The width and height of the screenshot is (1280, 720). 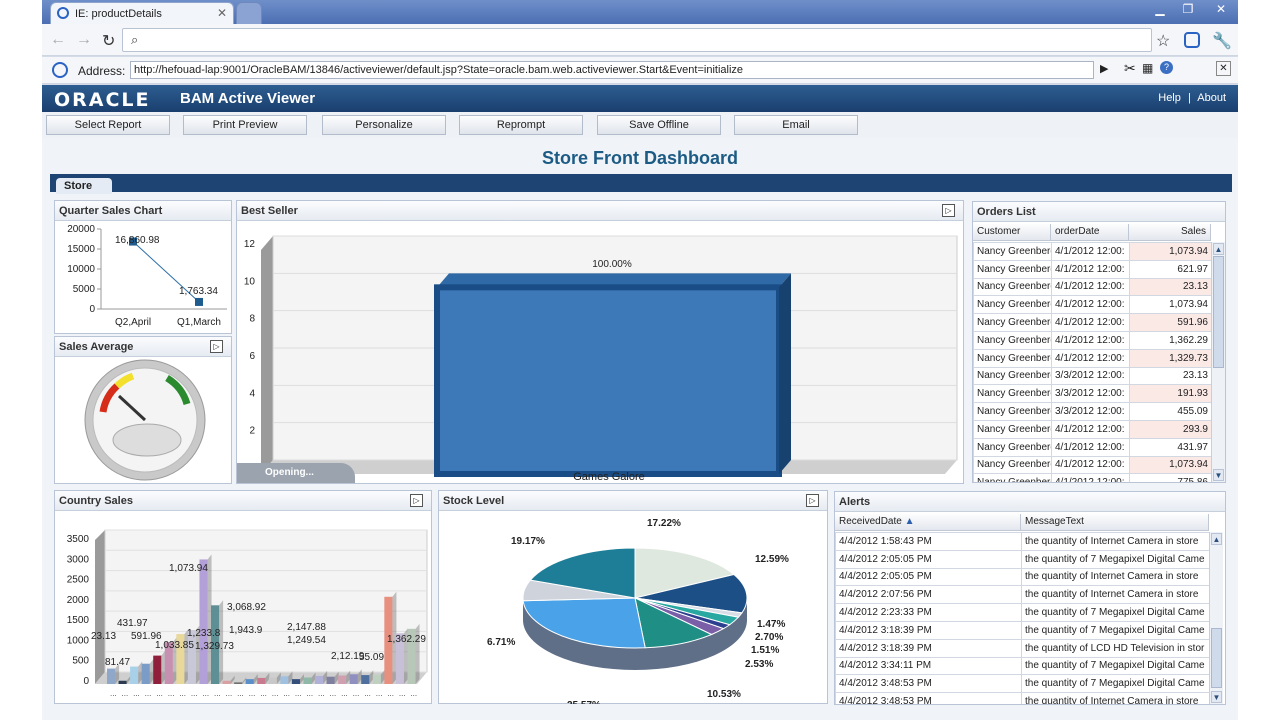 I want to click on browser-toolbar: ← → ↻ ⌕ ☆ 🔧, so click(x=640, y=40).